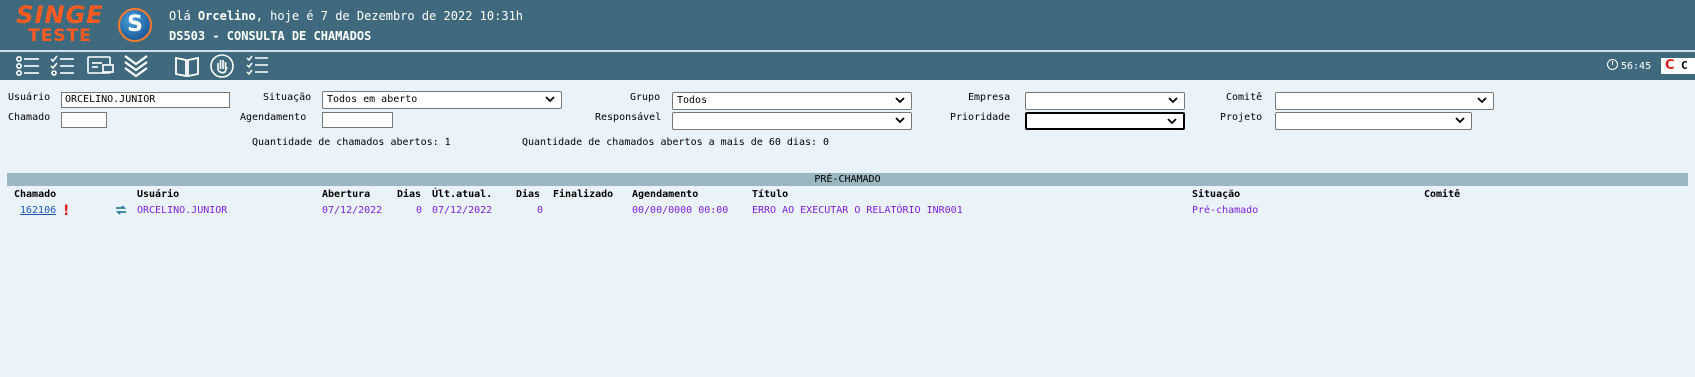 This screenshot has width=1695, height=377. I want to click on comite-label: Comitê, so click(1244, 97).